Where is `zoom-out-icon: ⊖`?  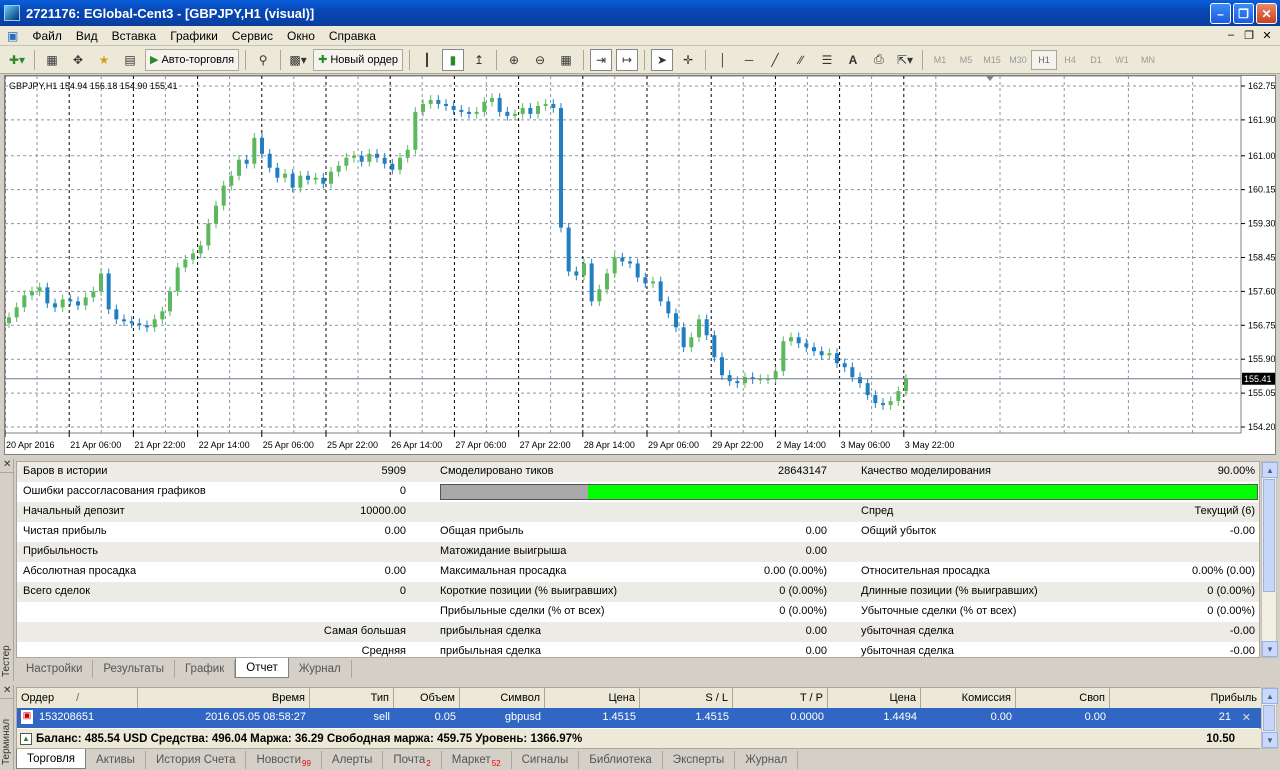
zoom-out-icon: ⊖ is located at coordinates (540, 60).